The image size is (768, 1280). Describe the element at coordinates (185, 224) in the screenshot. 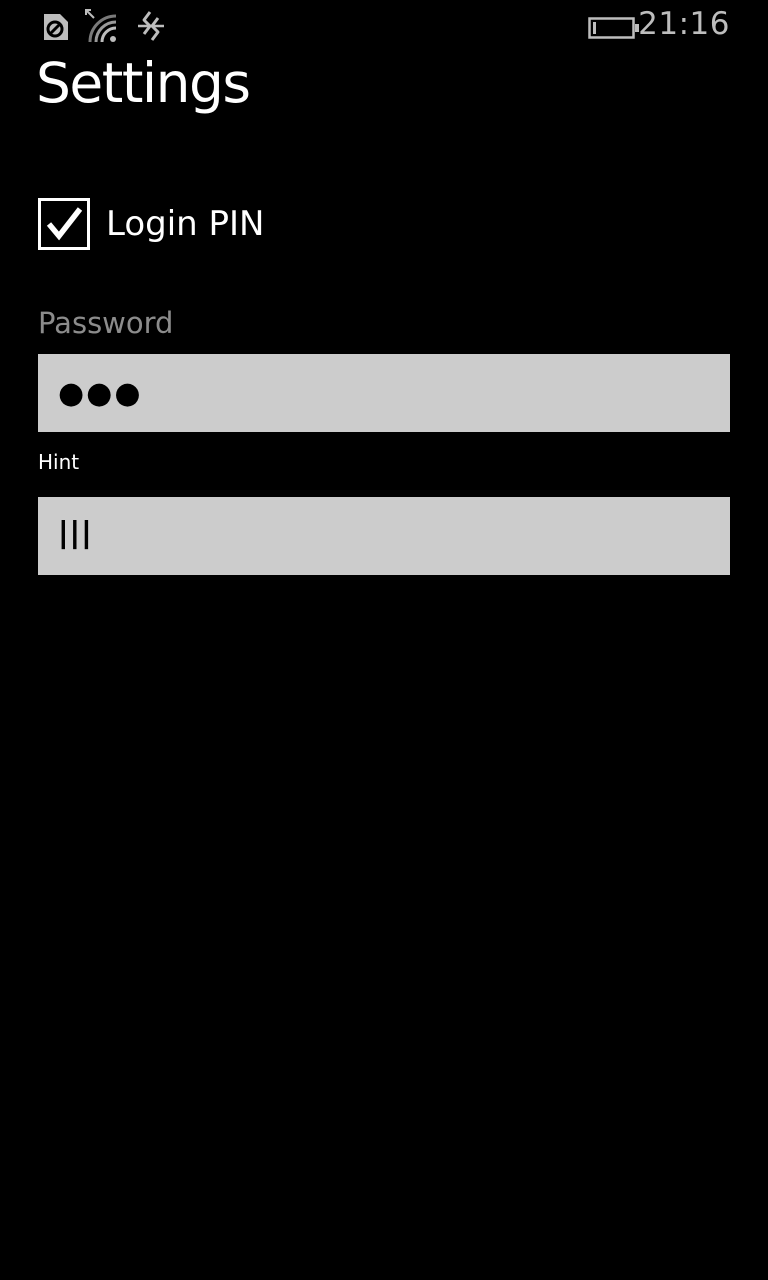

I see `login-pin-label: Login PIN` at that location.